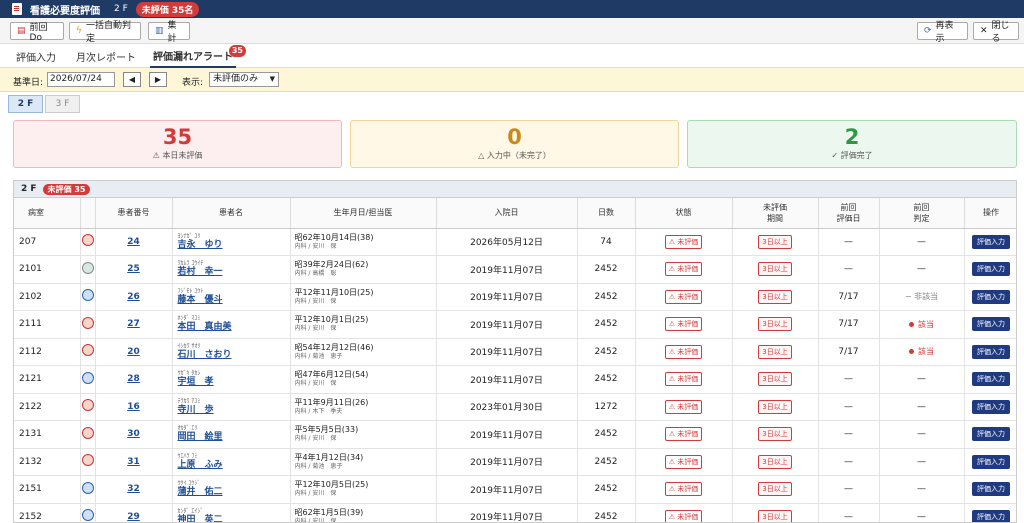 Image resolution: width=1024 pixels, height=523 pixels. Describe the element at coordinates (47, 462) in the screenshot. I see `room-cell: 2132` at that location.